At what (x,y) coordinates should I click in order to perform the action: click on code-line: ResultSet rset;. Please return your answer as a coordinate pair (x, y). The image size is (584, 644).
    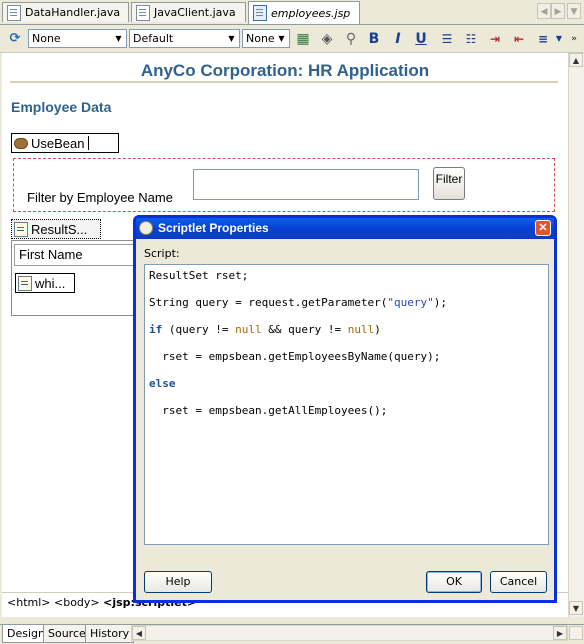
    Looking at the image, I should click on (199, 275).